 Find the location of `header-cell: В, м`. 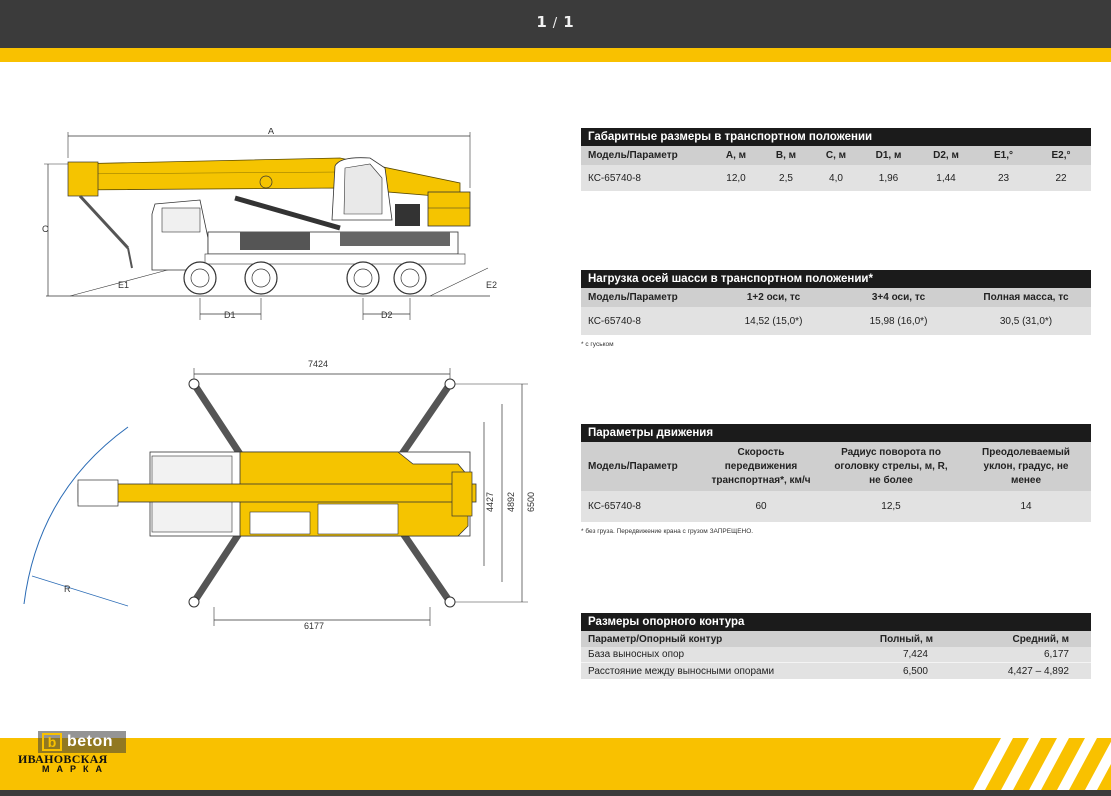

header-cell: В, м is located at coordinates (786, 155).